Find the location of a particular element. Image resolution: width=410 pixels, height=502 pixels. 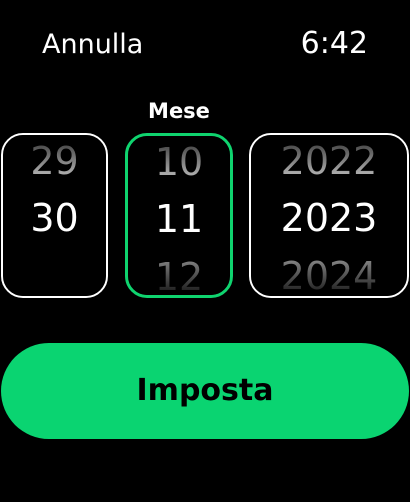

active-picker-label: Mese is located at coordinates (179, 111).